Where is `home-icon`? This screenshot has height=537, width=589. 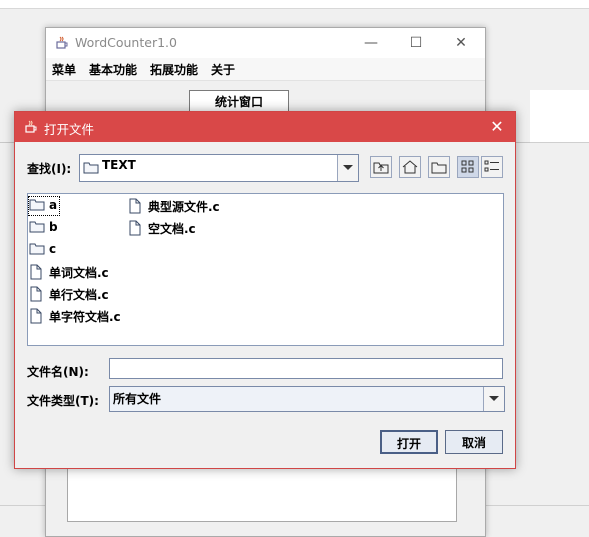
home-icon is located at coordinates (410, 167).